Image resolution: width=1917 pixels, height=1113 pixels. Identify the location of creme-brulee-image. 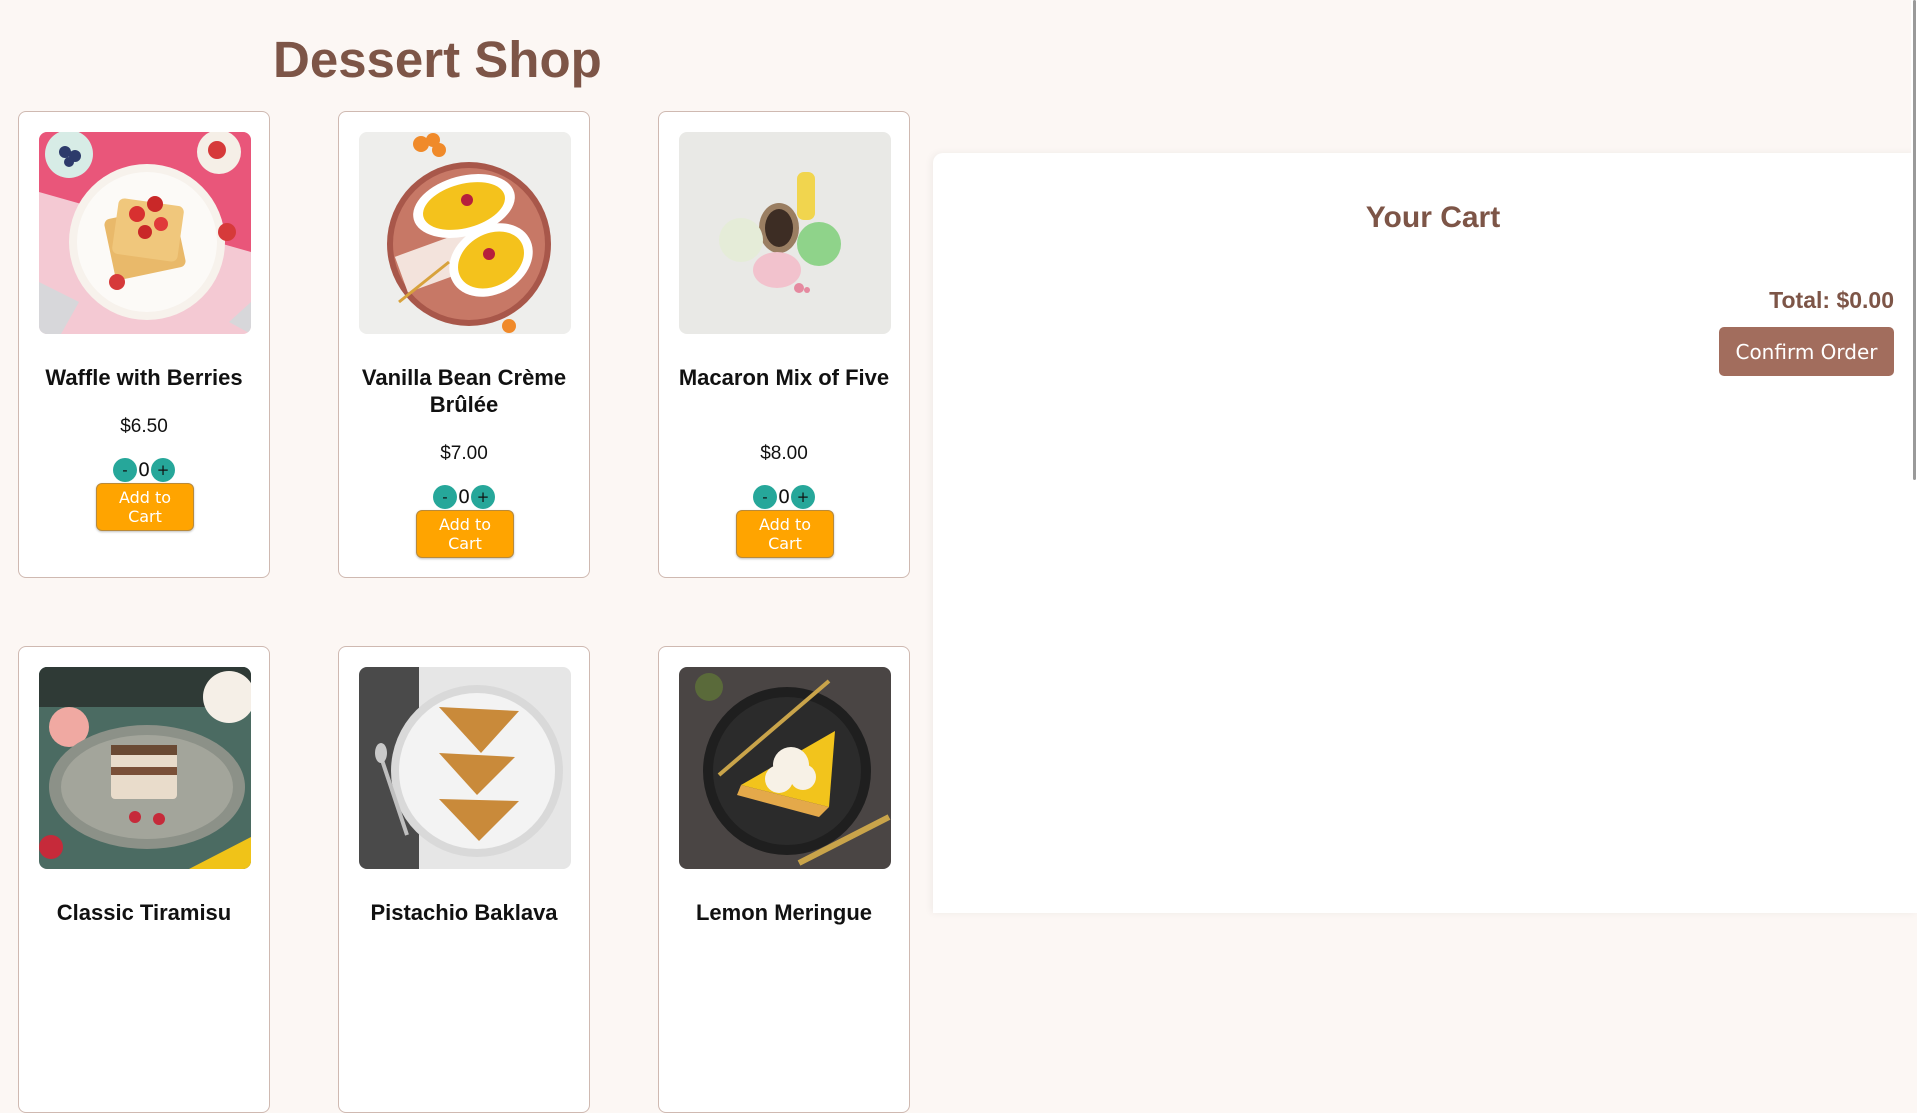
(465, 233).